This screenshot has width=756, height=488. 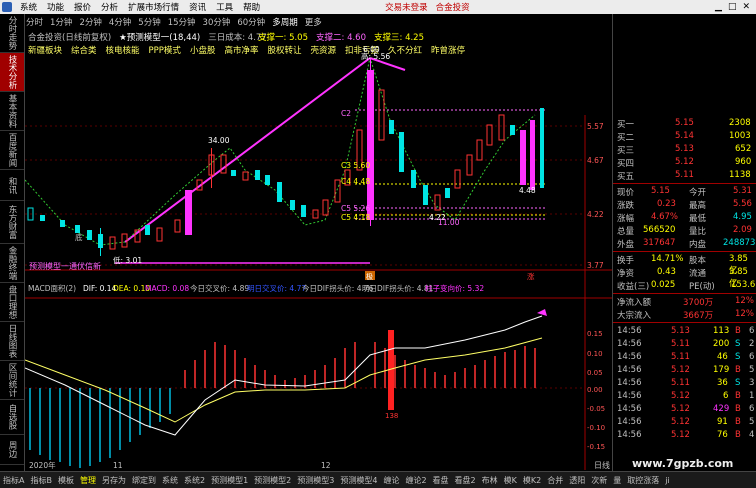 What do you see at coordinates (595, 214) in the screenshot?
I see `svg-text: 4.22` at bounding box center [595, 214].